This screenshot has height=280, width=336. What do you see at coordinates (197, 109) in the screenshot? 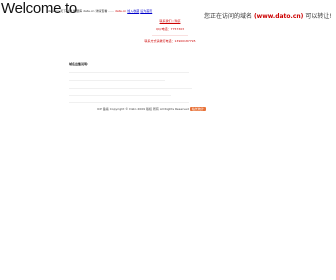
I see `stats-badge: 站长统计` at bounding box center [197, 109].